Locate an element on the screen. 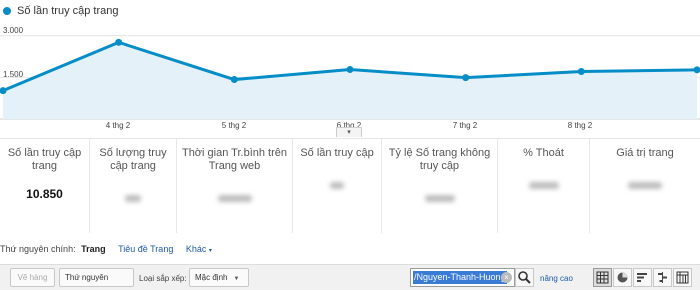 Image resolution: width=700 pixels, height=291 pixels. scorecard-page-value: Giá trị trang is located at coordinates (645, 186).